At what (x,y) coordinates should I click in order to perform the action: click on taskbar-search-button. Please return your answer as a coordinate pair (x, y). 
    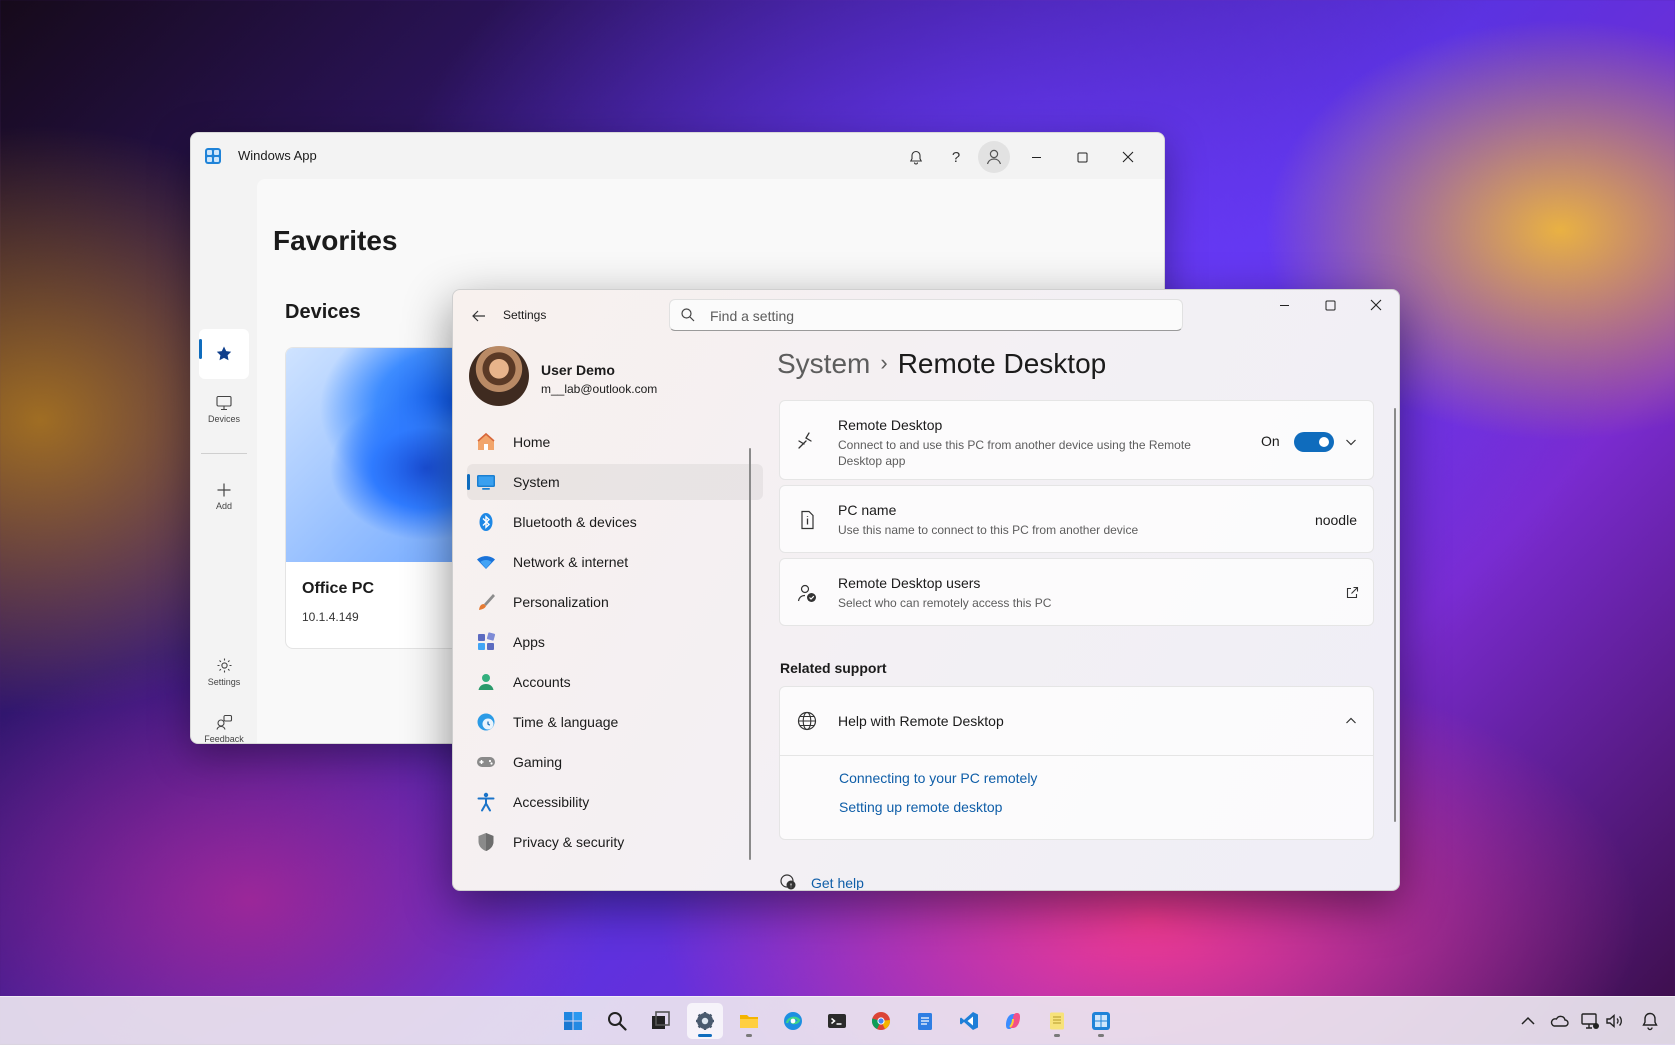
    Looking at the image, I should click on (617, 1021).